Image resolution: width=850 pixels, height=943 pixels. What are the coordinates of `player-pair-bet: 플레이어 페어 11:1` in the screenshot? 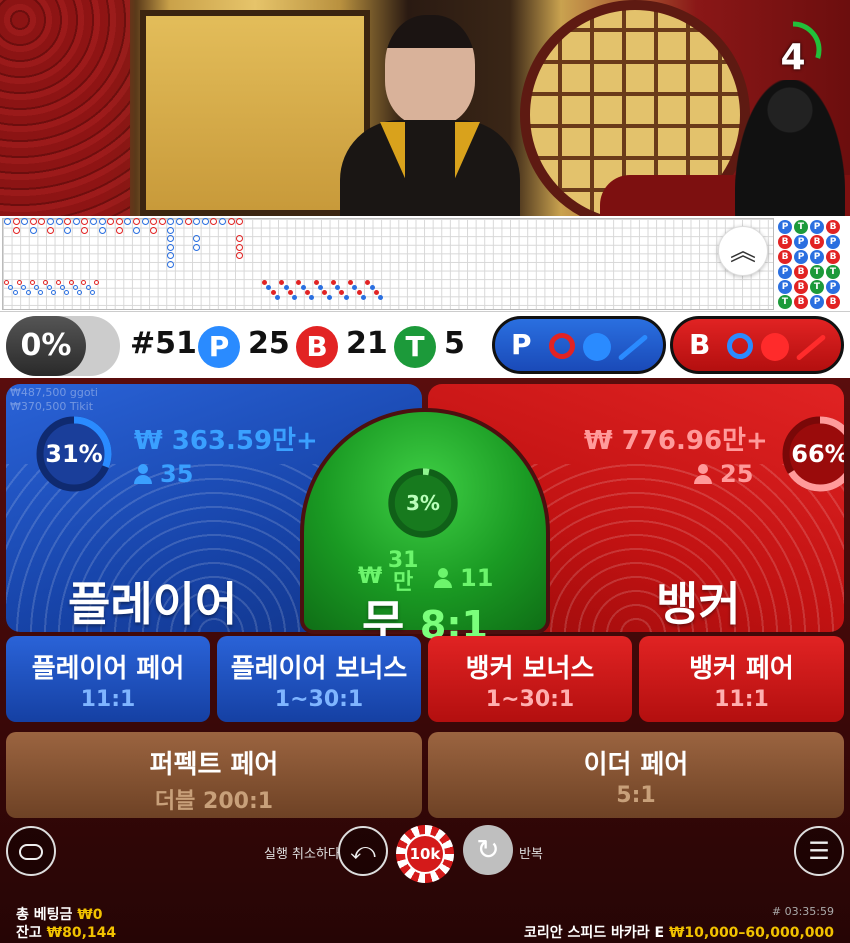 It's located at (108, 679).